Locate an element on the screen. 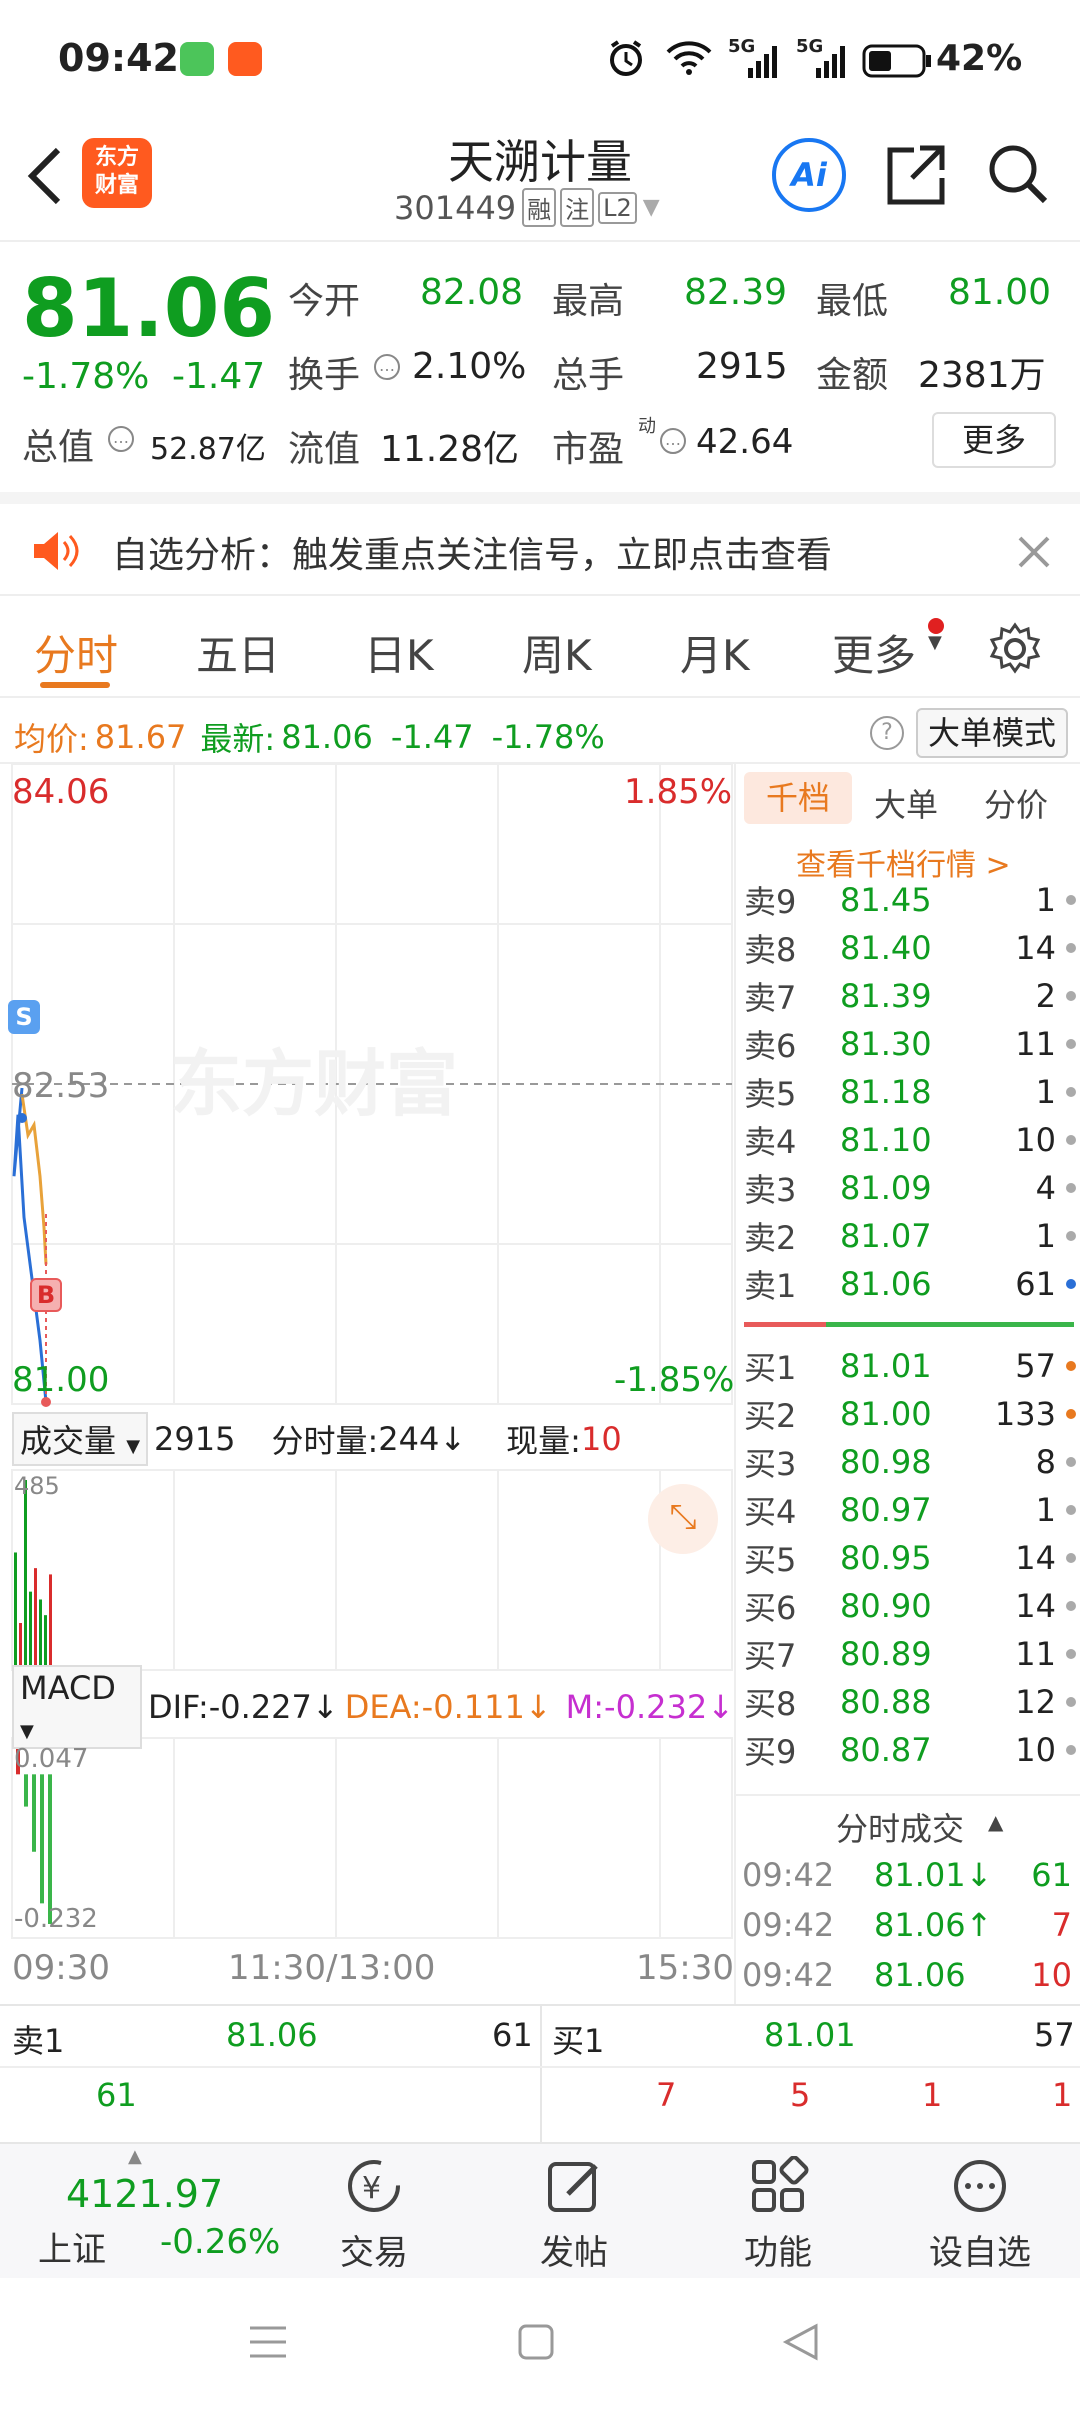  nav-post-label: 发帖 is located at coordinates (574, 2253).